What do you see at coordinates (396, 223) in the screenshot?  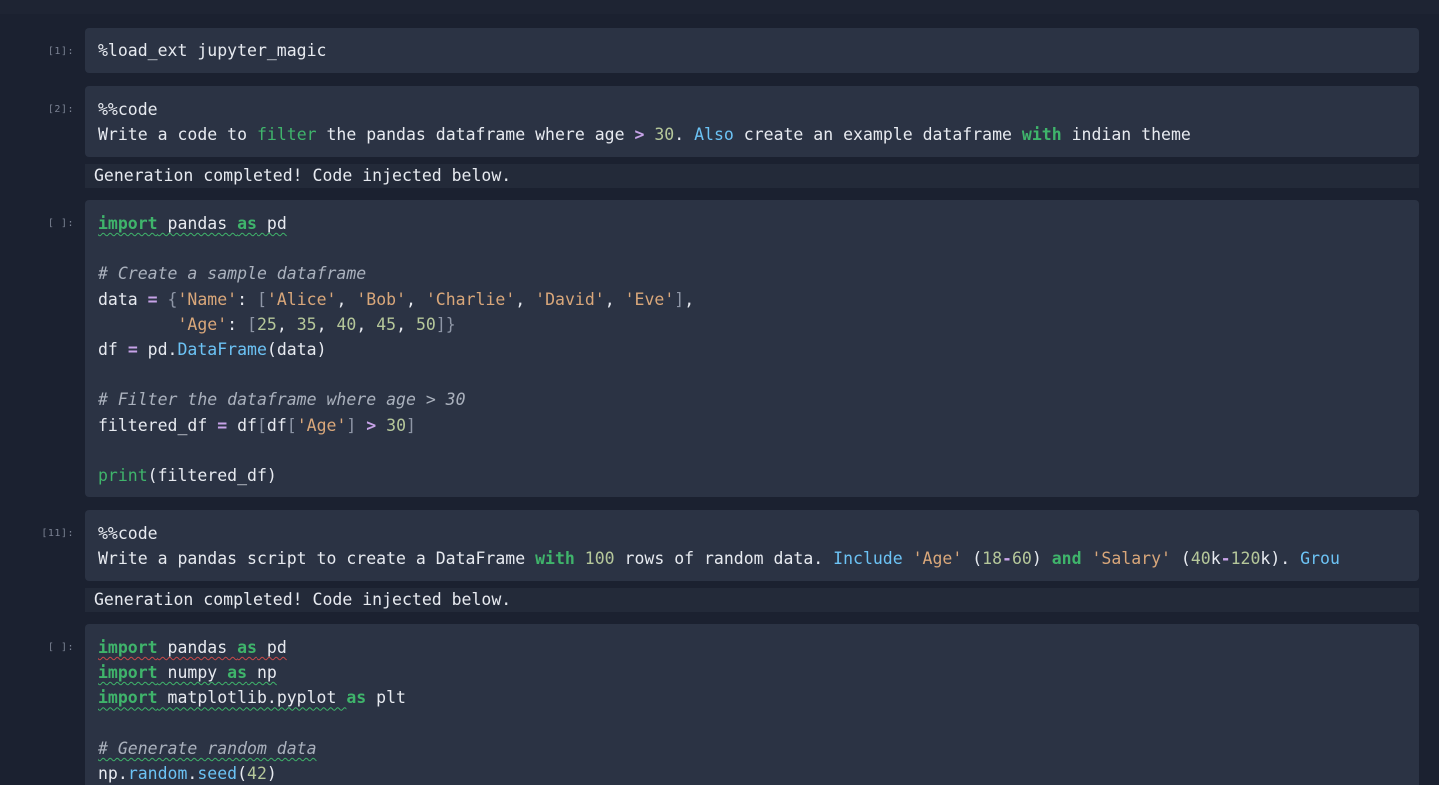 I see `code-line: import pandas as pd` at bounding box center [396, 223].